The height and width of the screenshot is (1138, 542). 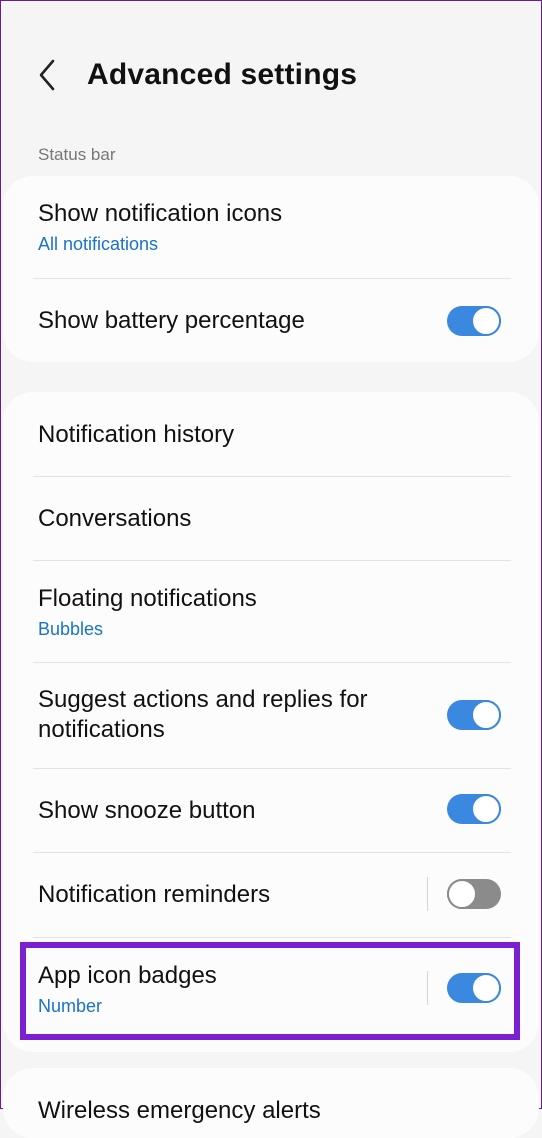 What do you see at coordinates (271, 988) in the screenshot?
I see `app-icon-badges-item: App icon badges Number` at bounding box center [271, 988].